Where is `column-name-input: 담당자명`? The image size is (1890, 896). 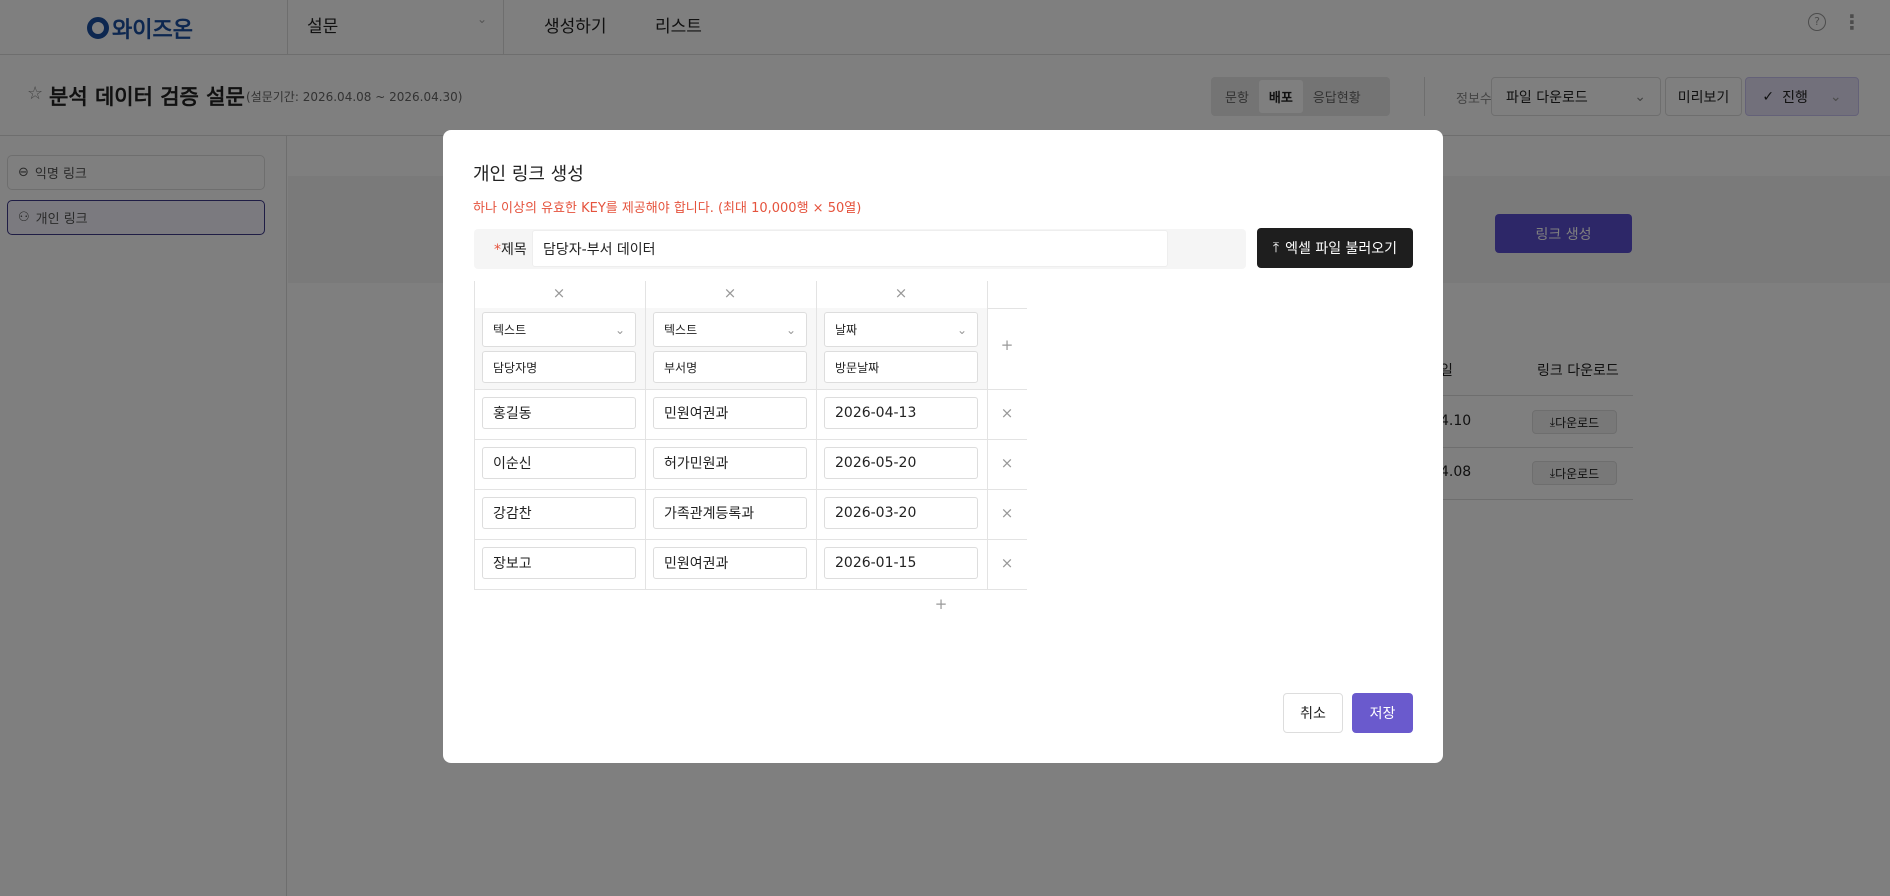
column-name-input: 담당자명 is located at coordinates (559, 367).